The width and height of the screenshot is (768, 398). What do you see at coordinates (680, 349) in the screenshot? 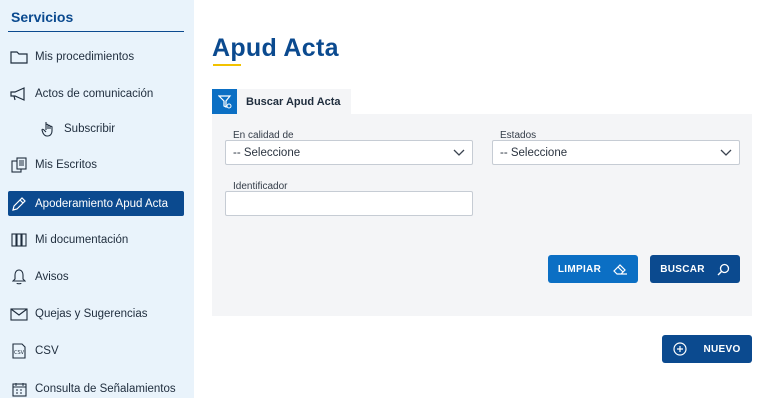
I see `plus-circle-icon` at bounding box center [680, 349].